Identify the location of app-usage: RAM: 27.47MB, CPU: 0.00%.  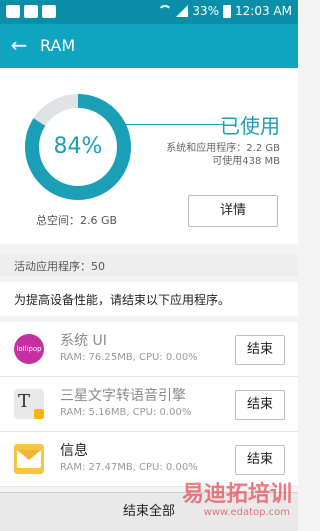
(129, 467).